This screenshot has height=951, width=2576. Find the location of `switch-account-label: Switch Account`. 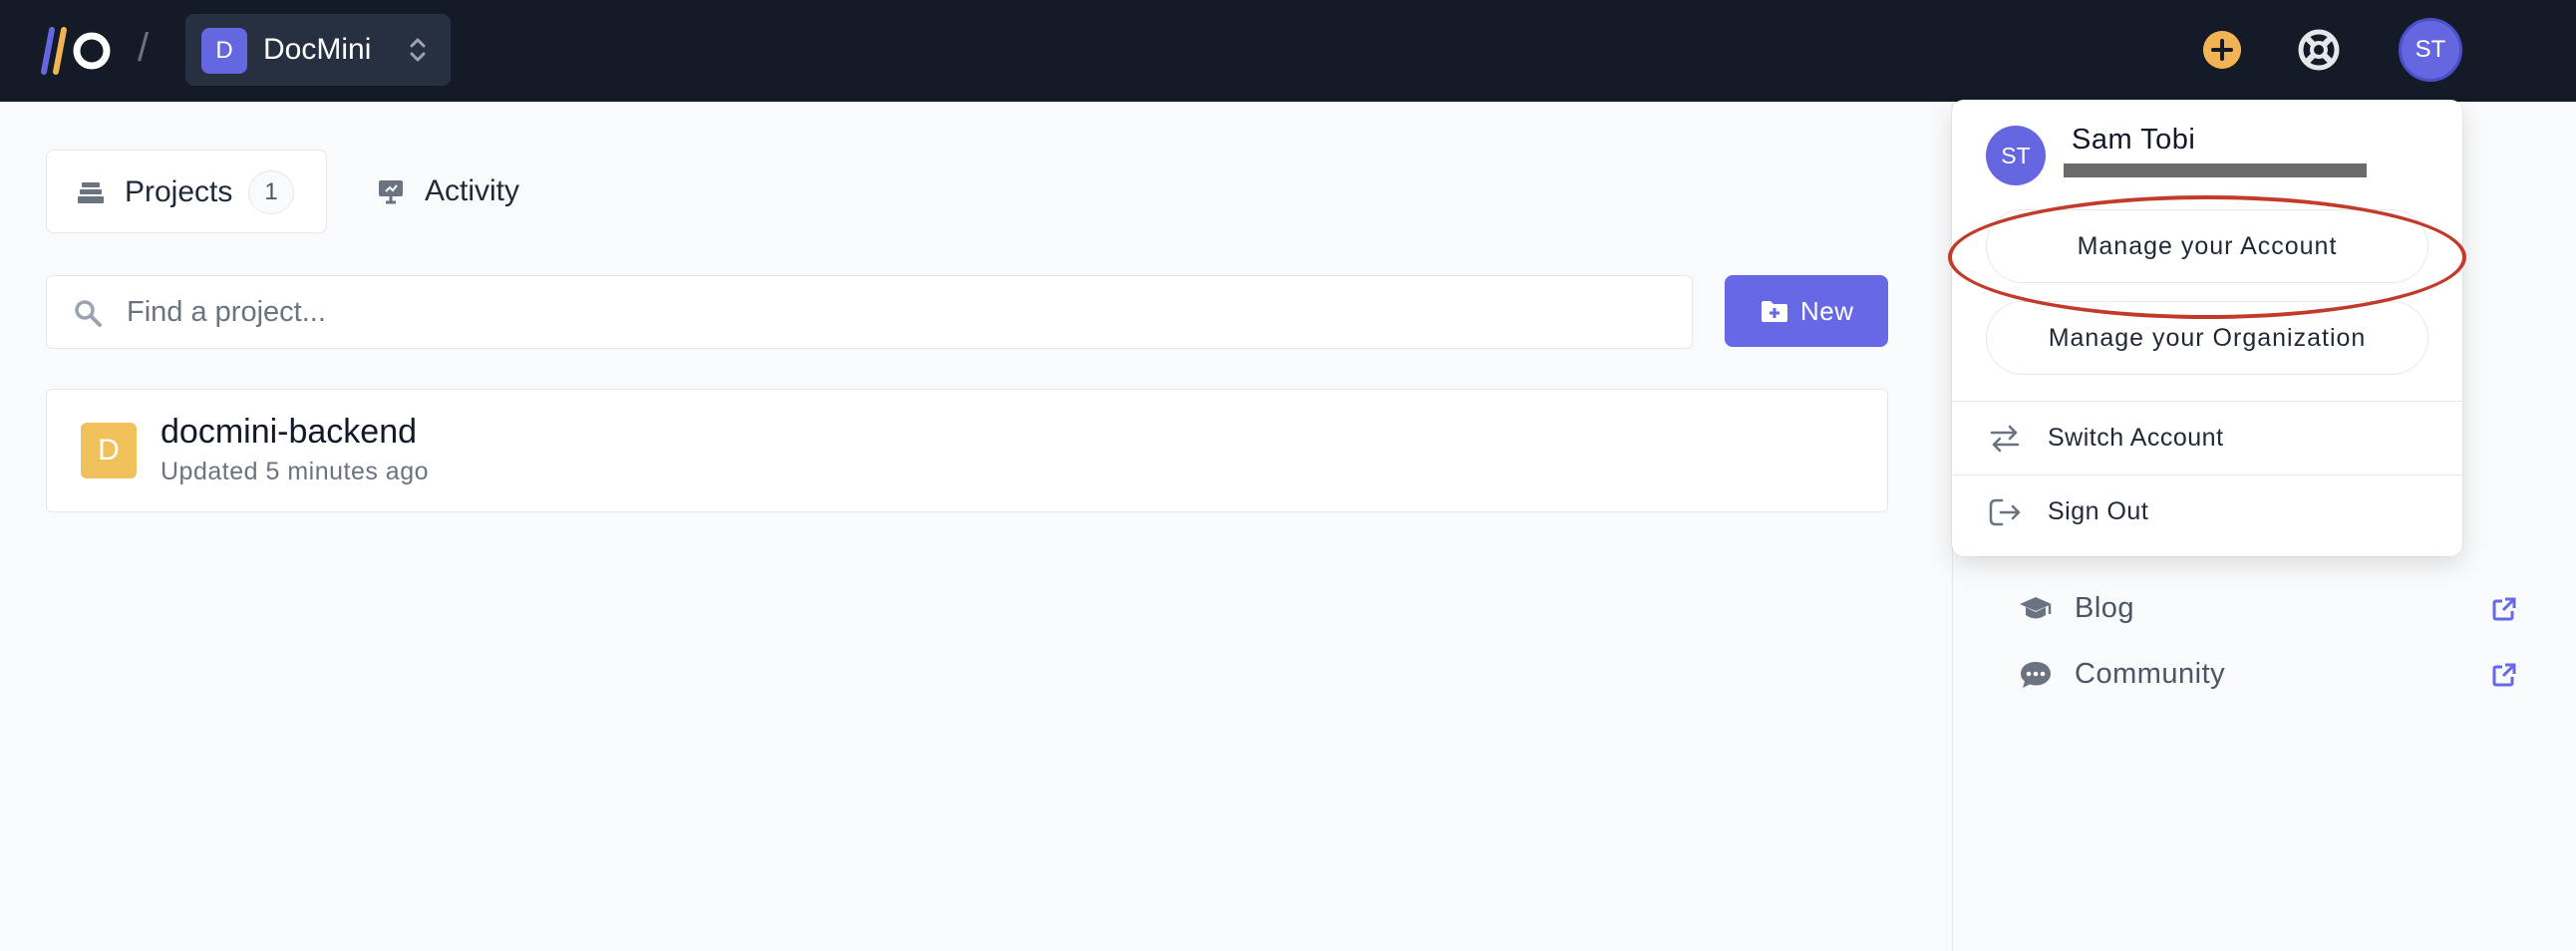

switch-account-label: Switch Account is located at coordinates (2136, 438).